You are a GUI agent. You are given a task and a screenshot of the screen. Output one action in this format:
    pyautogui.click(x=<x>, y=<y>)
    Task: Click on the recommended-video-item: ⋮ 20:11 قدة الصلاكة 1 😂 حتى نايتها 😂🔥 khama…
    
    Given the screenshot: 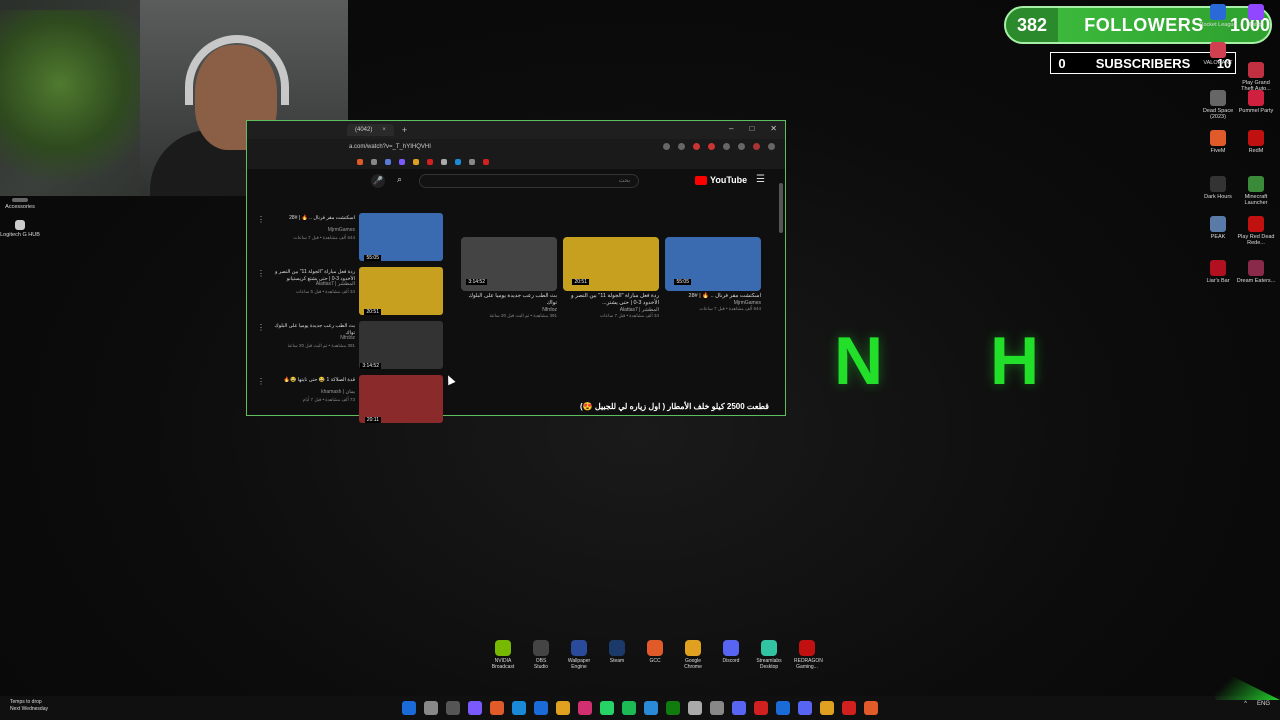 What is the action you would take?
    pyautogui.click(x=348, y=402)
    